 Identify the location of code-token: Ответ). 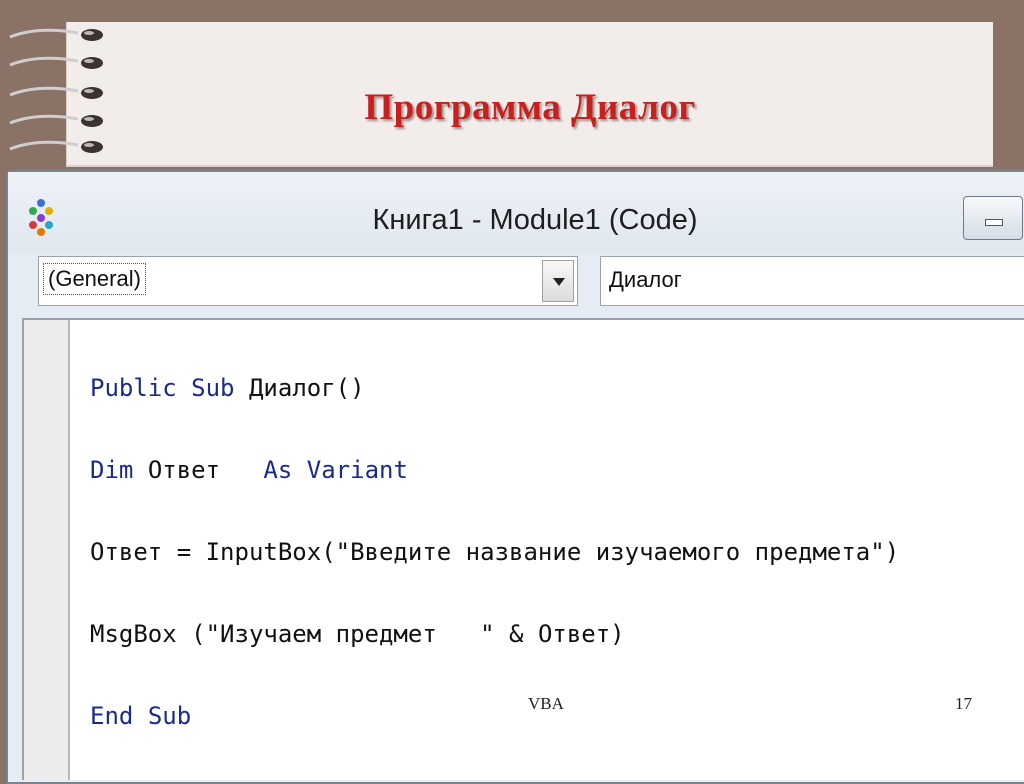
(581, 634).